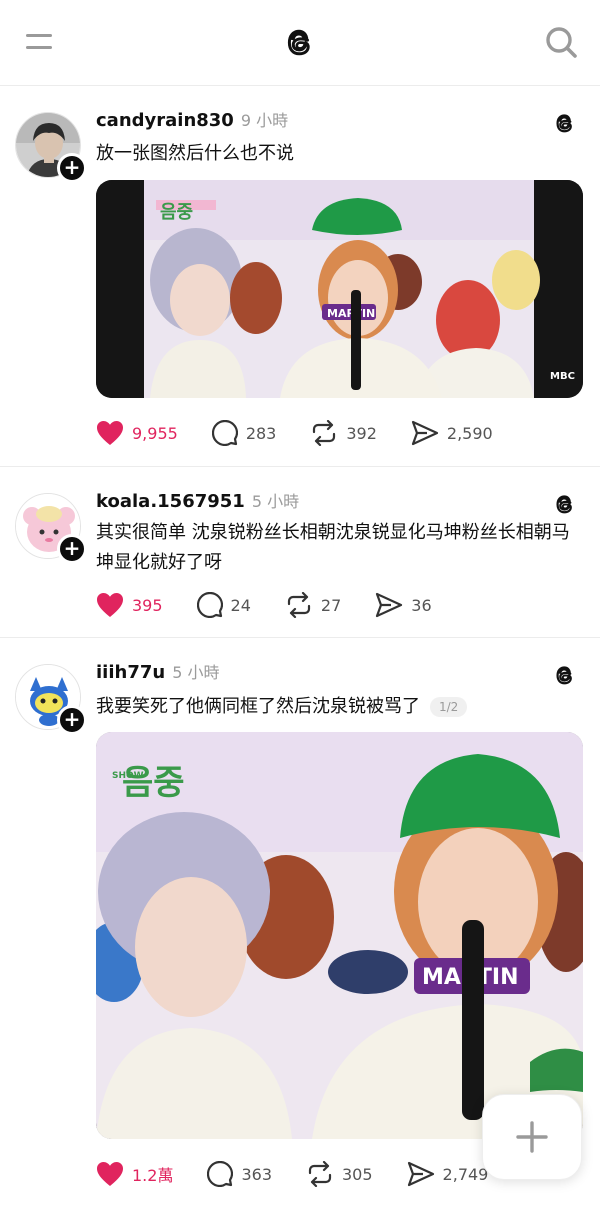 Image resolution: width=600 pixels, height=1212 pixels. Describe the element at coordinates (313, 605) in the screenshot. I see `repost-button: 27` at that location.